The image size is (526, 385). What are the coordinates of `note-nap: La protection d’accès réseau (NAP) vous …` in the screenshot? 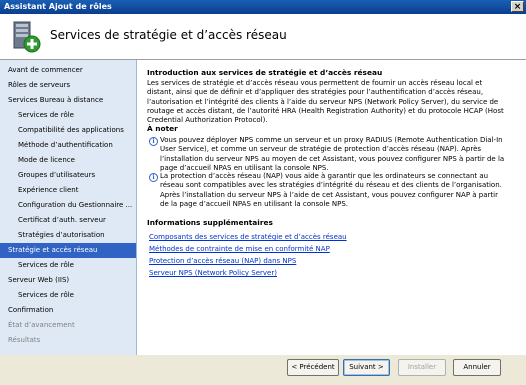 It's located at (331, 190).